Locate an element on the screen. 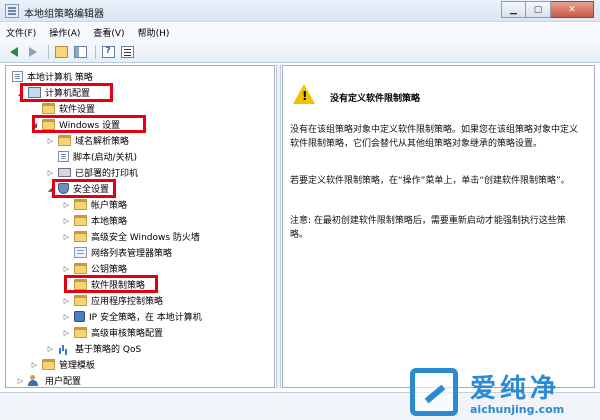  help-button is located at coordinates (108, 52).